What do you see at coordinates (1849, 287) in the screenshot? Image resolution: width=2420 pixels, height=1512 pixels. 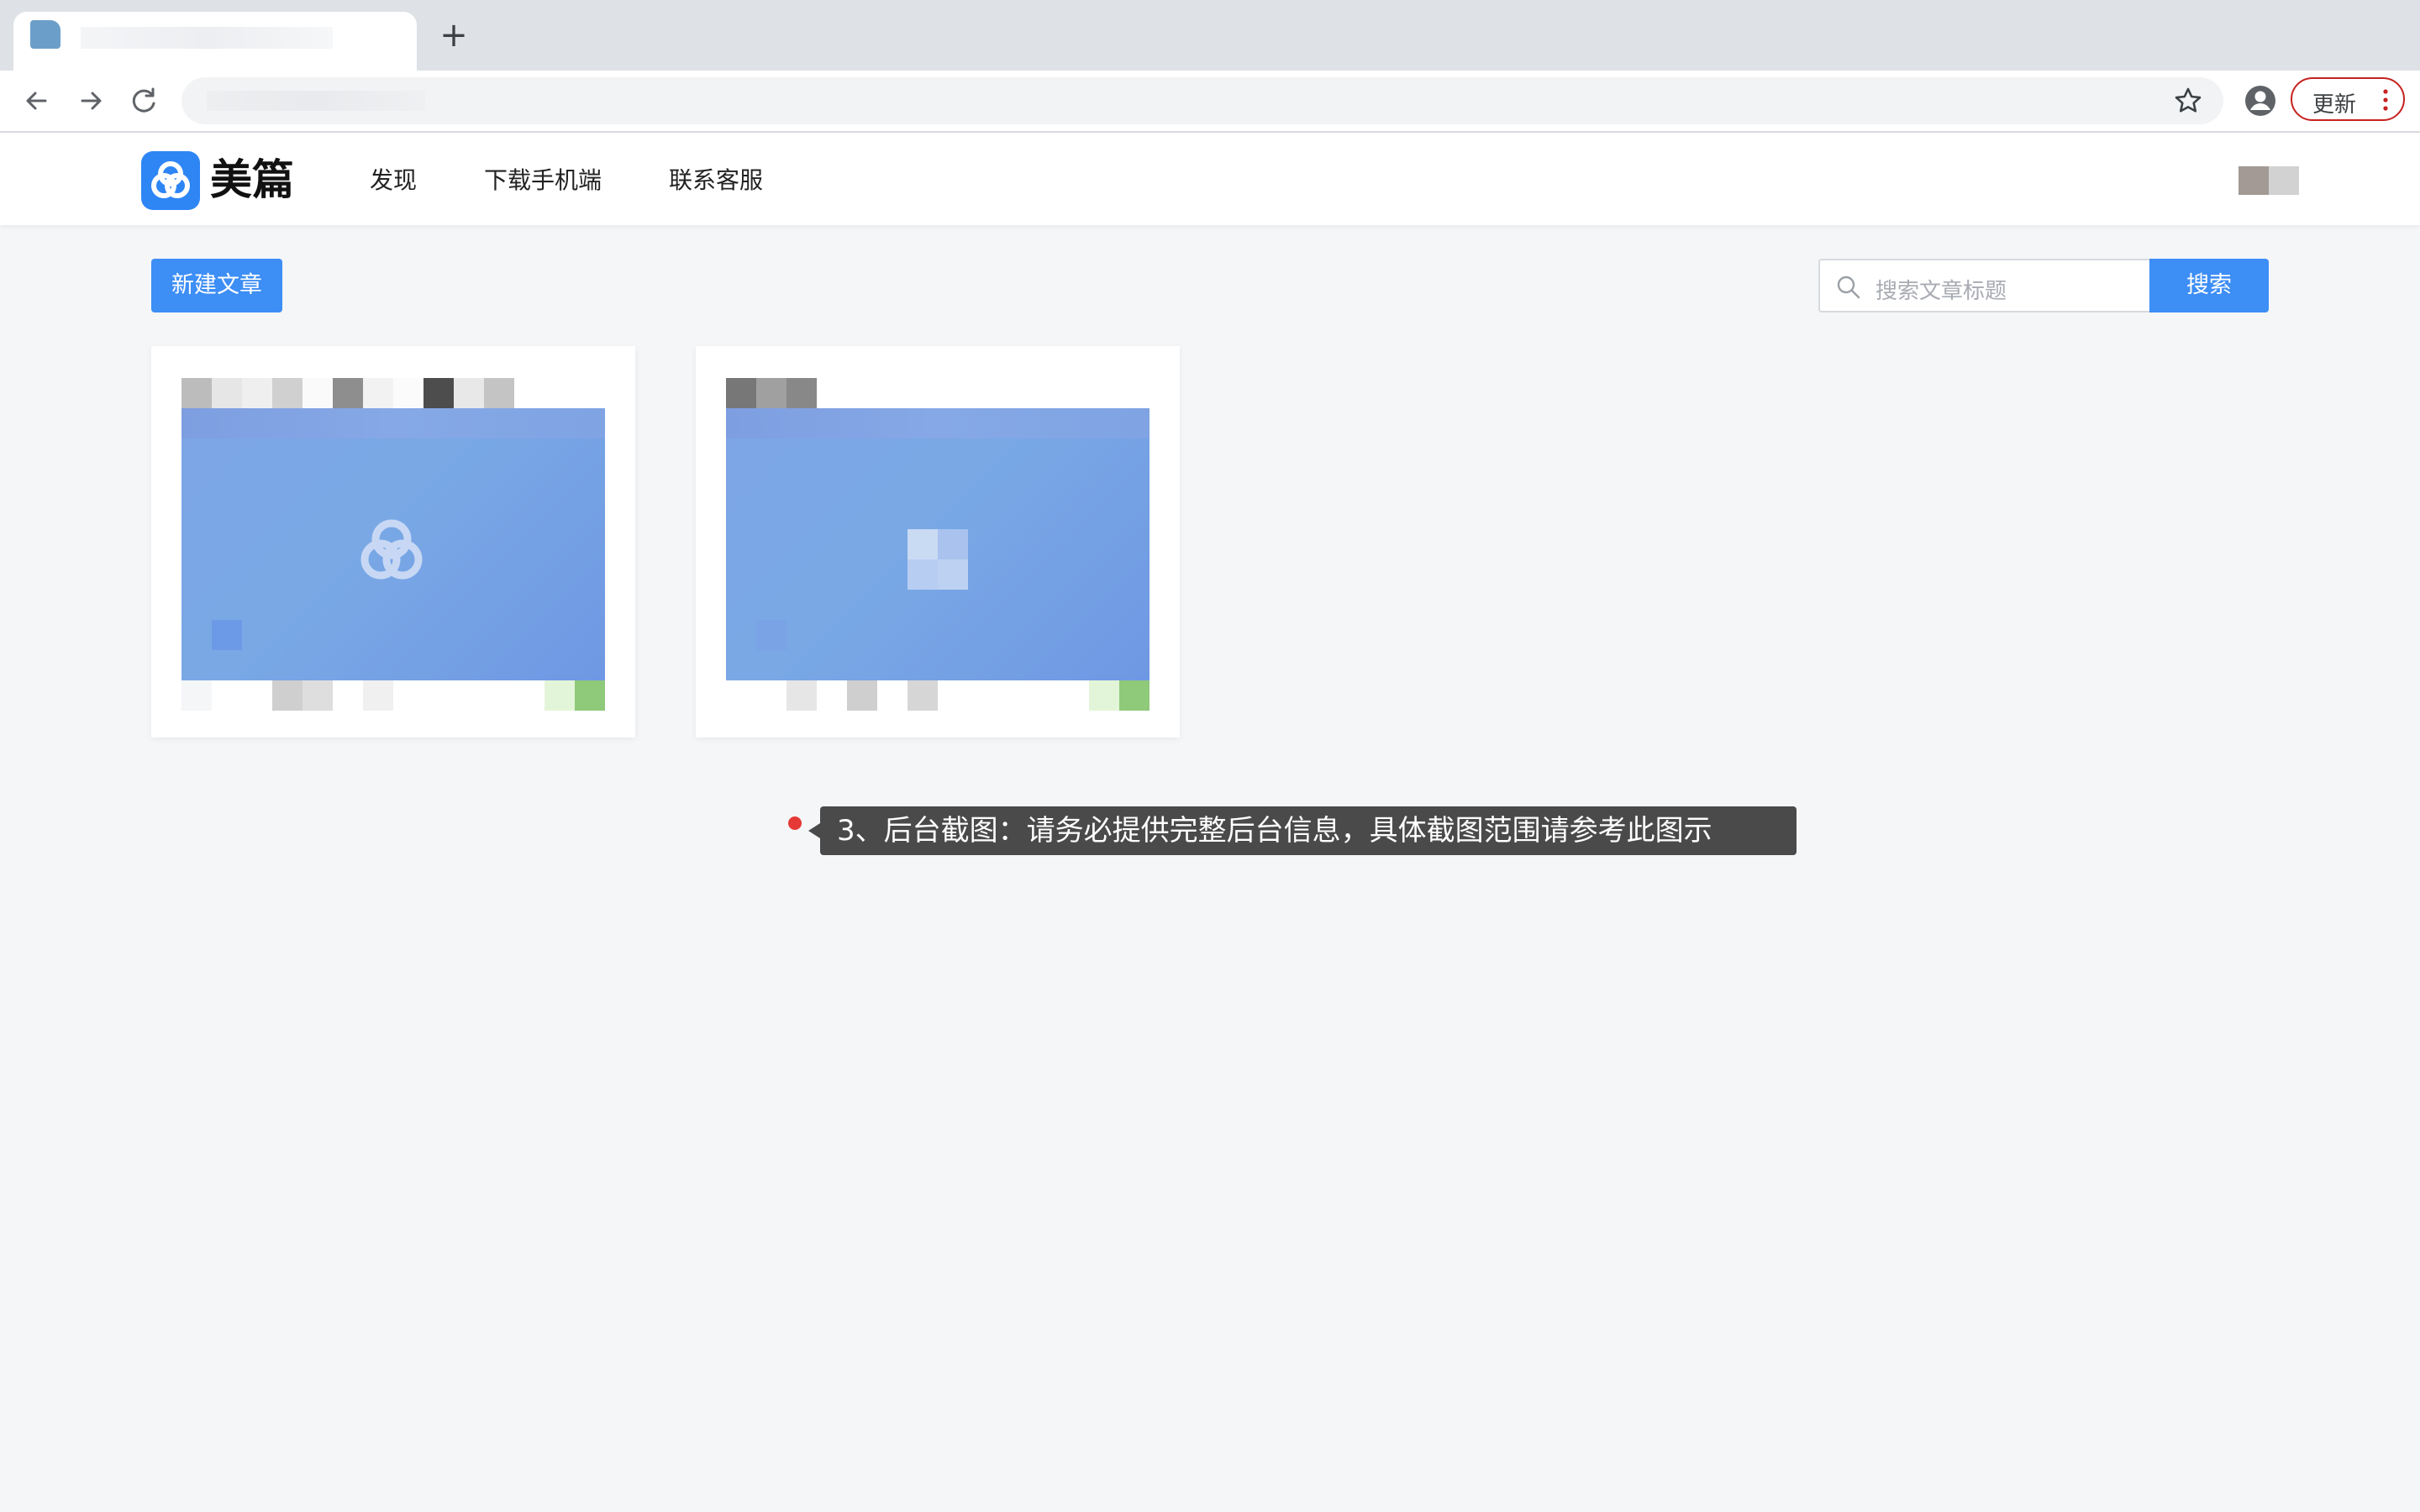 I see `search-icon` at bounding box center [1849, 287].